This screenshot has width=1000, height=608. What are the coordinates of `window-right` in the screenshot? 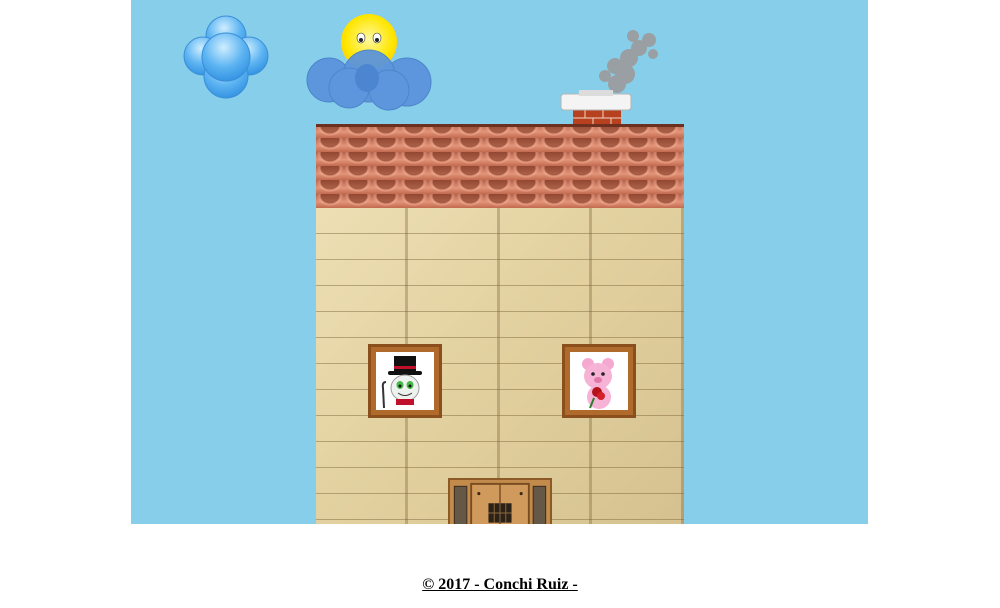 It's located at (599, 381).